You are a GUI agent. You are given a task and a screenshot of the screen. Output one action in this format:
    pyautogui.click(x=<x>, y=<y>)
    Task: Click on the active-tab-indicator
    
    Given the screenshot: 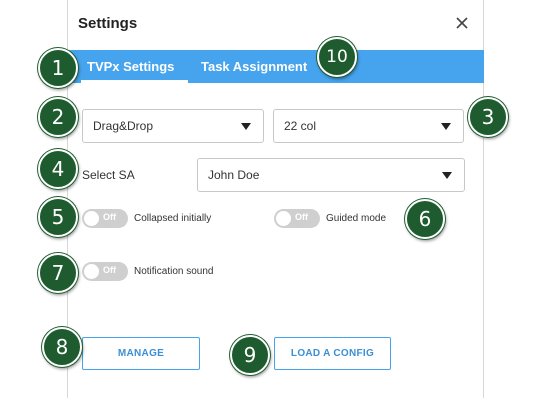 What is the action you would take?
    pyautogui.click(x=134, y=81)
    